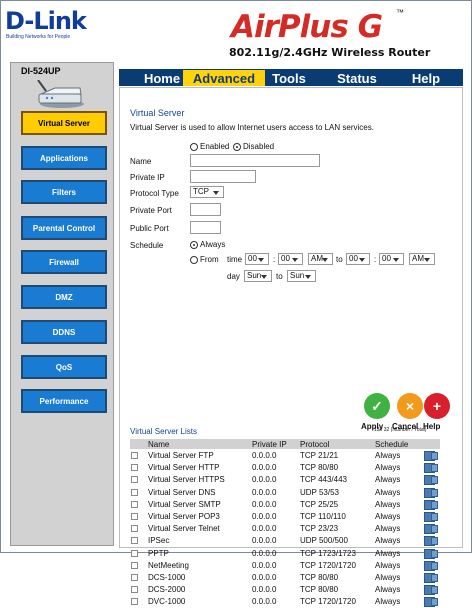 This screenshot has height=608, width=472. What do you see at coordinates (410, 406) in the screenshot?
I see `cancel-icon: ×` at bounding box center [410, 406].